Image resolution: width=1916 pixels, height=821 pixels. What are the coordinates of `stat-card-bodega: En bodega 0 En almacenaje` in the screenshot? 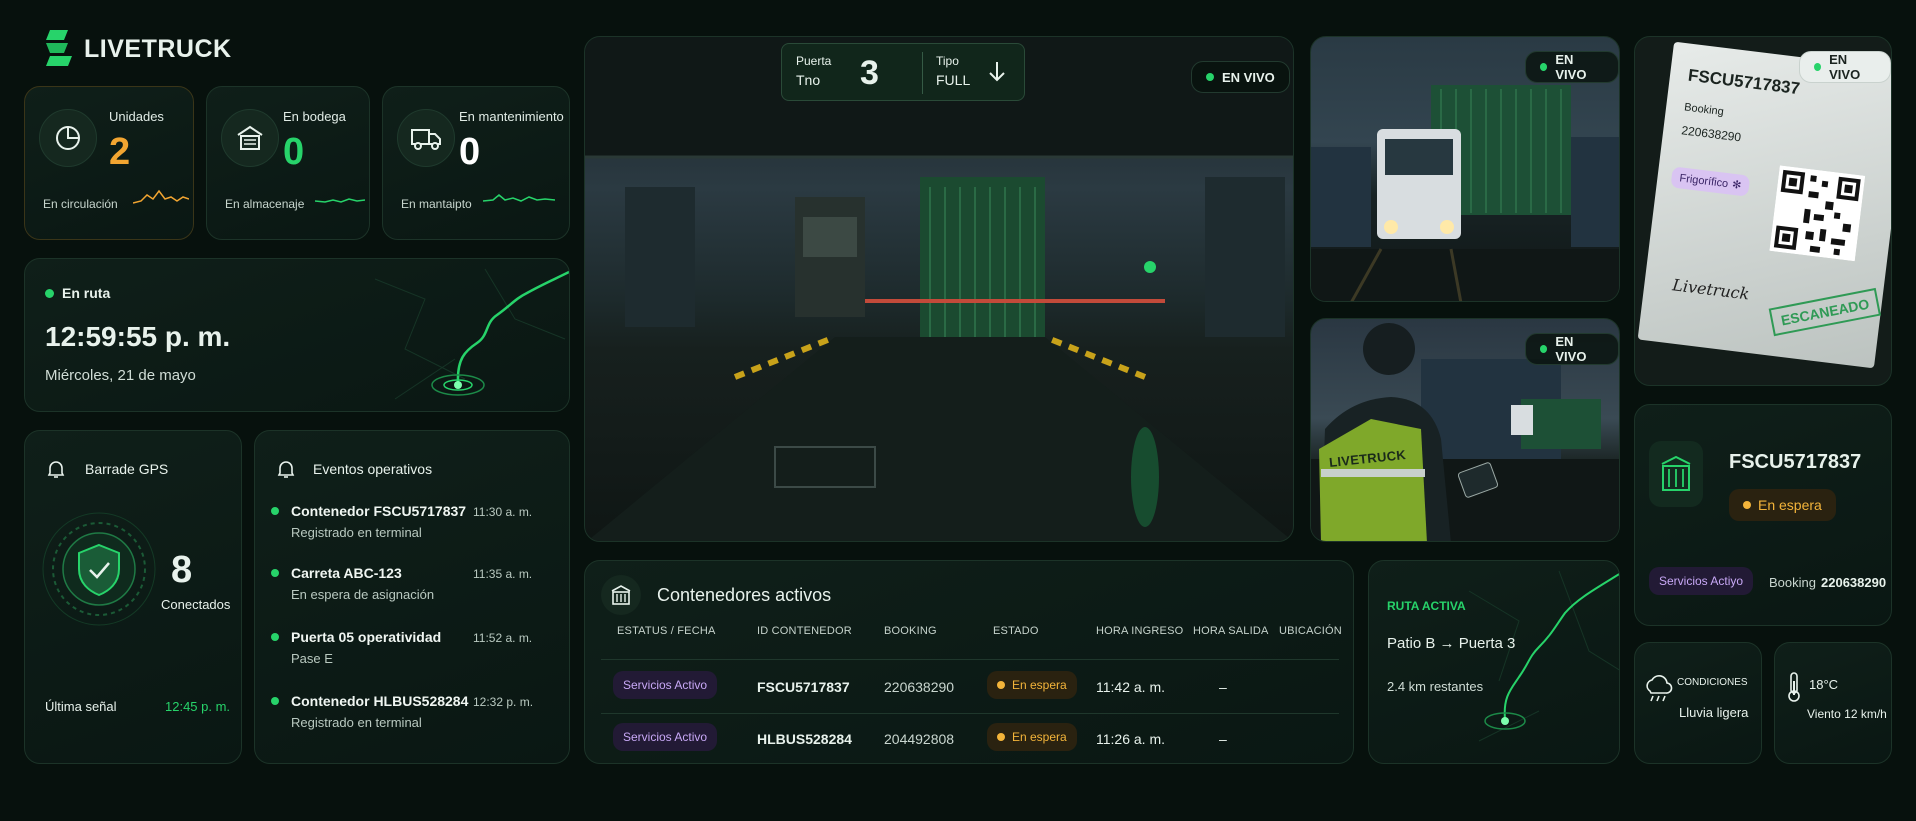 It's located at (288, 163).